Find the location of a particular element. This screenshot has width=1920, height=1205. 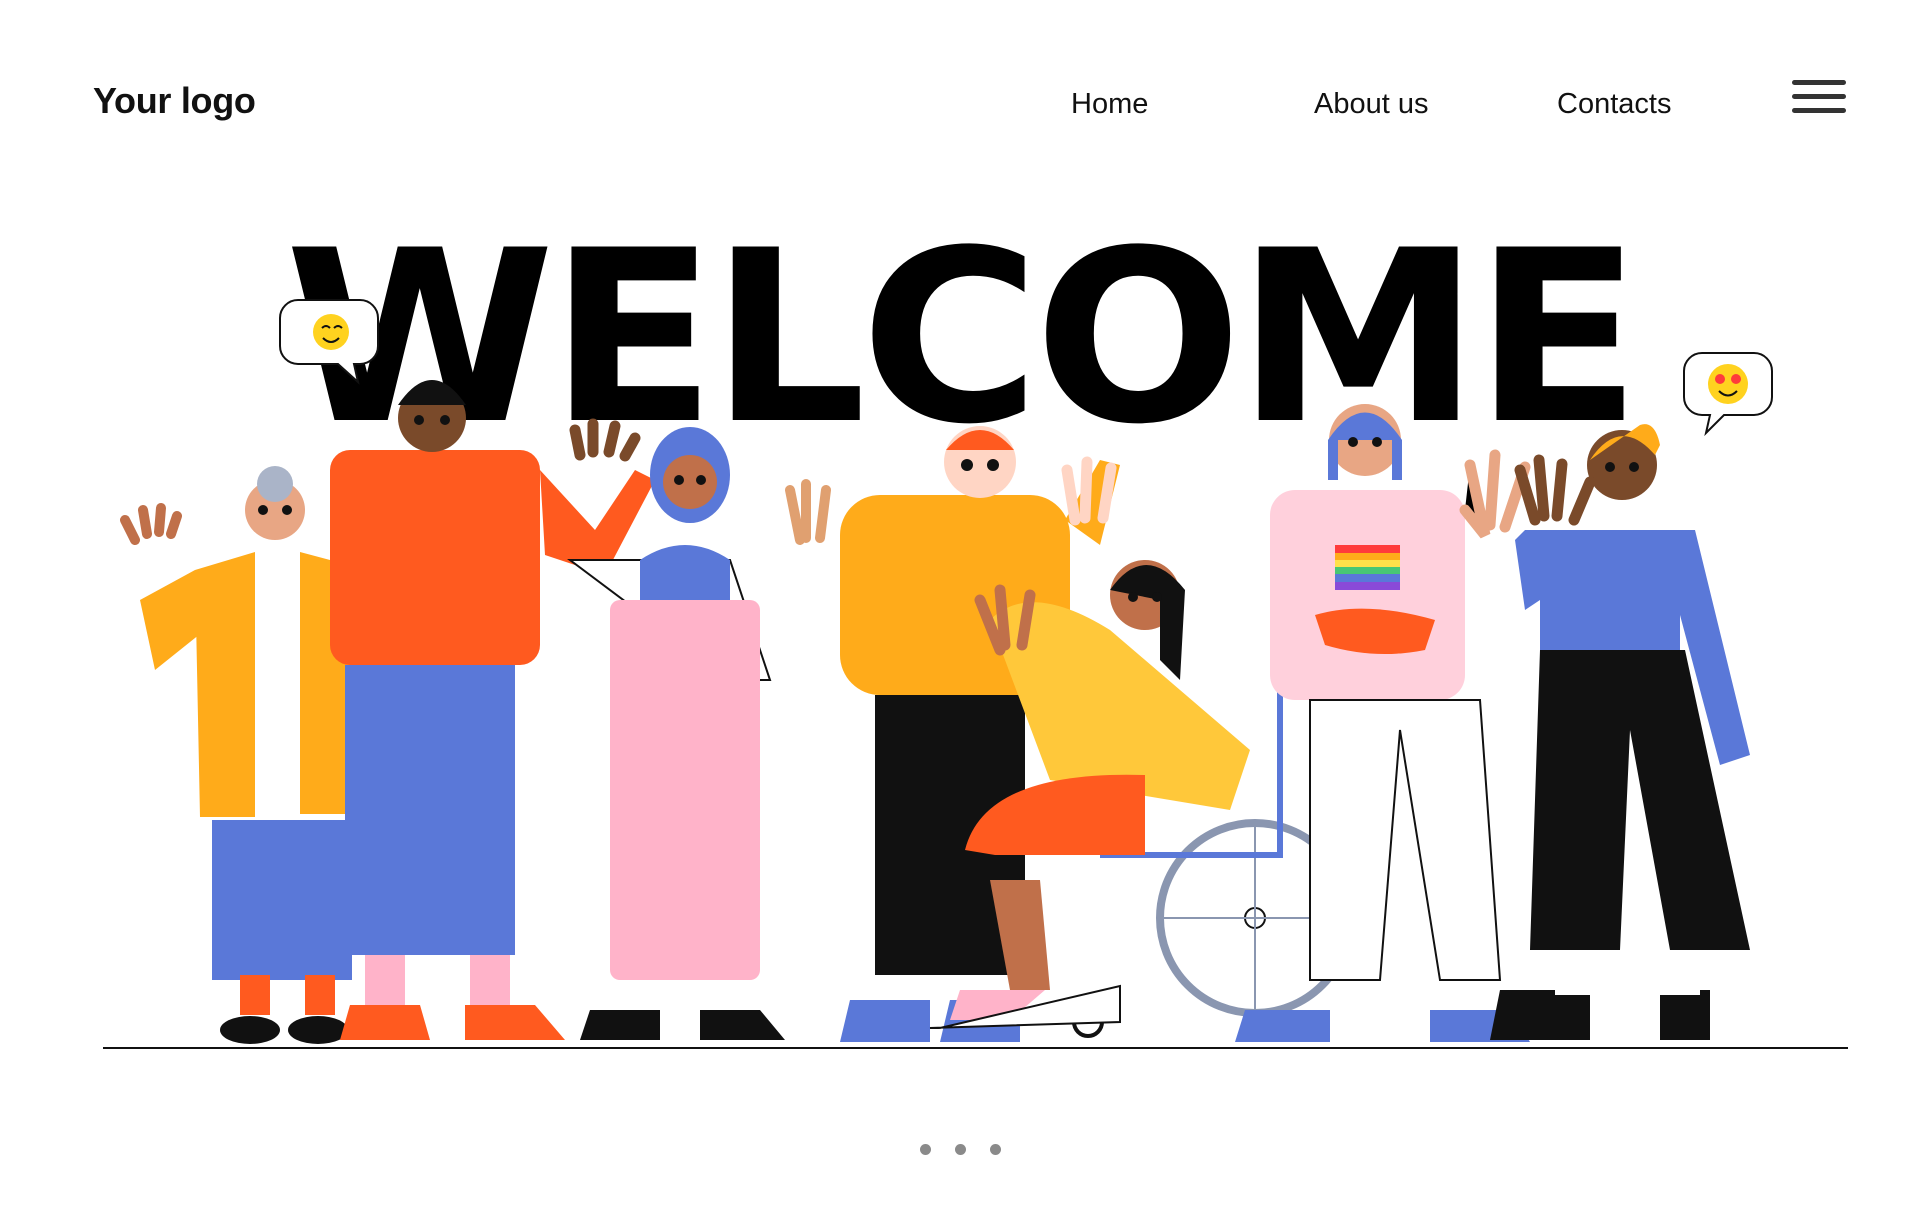

carousel-pagination is located at coordinates (960, 1149).